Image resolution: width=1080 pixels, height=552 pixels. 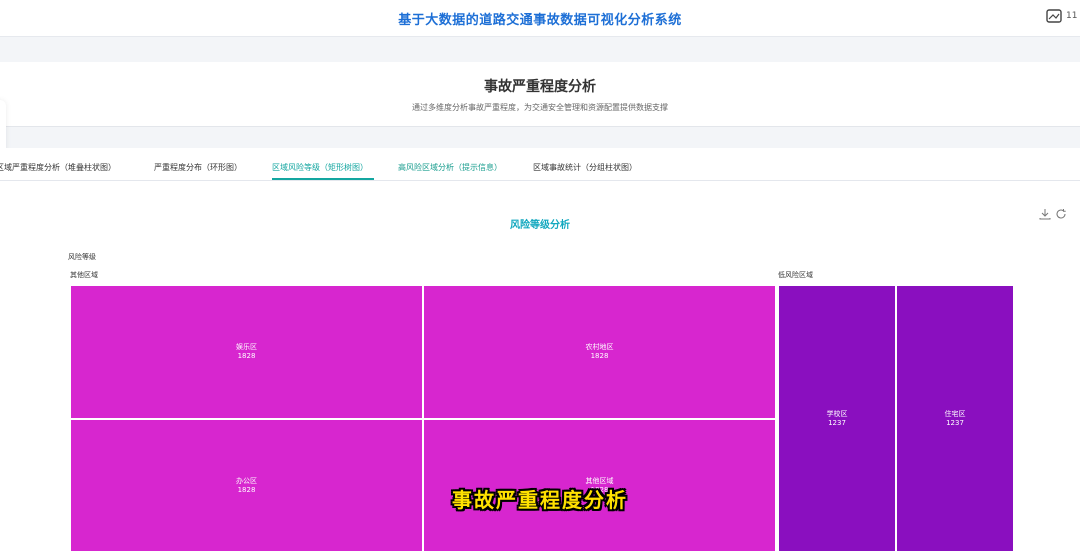 What do you see at coordinates (246, 347) in the screenshot?
I see `treemap-cell-label: 娱乐区` at bounding box center [246, 347].